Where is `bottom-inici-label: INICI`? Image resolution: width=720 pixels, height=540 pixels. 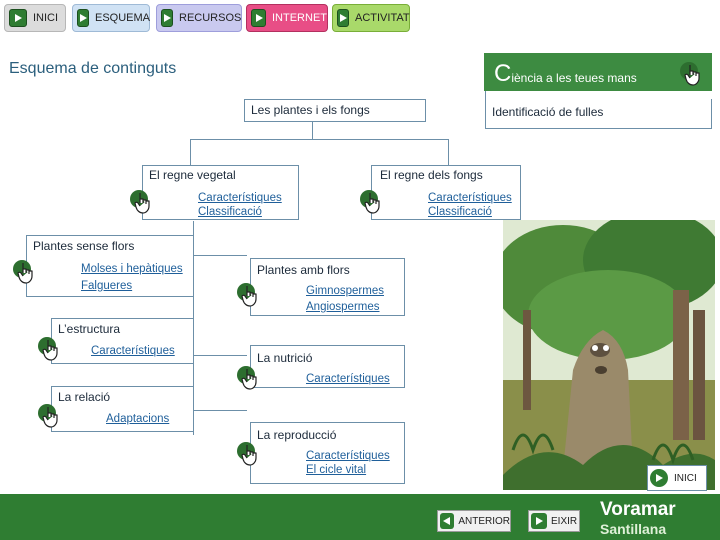
bottom-inici-label: INICI is located at coordinates (685, 478).